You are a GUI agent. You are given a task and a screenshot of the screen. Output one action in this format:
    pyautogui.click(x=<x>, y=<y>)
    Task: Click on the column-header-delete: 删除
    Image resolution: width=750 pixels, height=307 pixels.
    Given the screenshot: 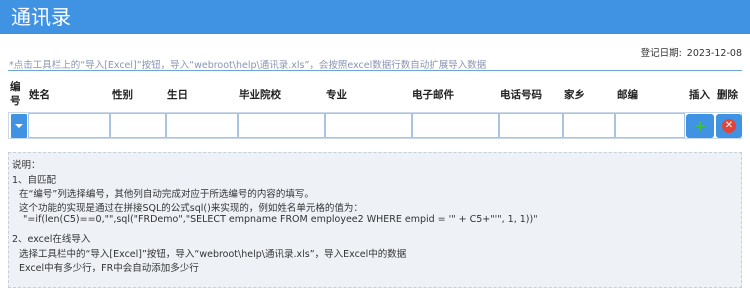 What is the action you would take?
    pyautogui.click(x=727, y=95)
    